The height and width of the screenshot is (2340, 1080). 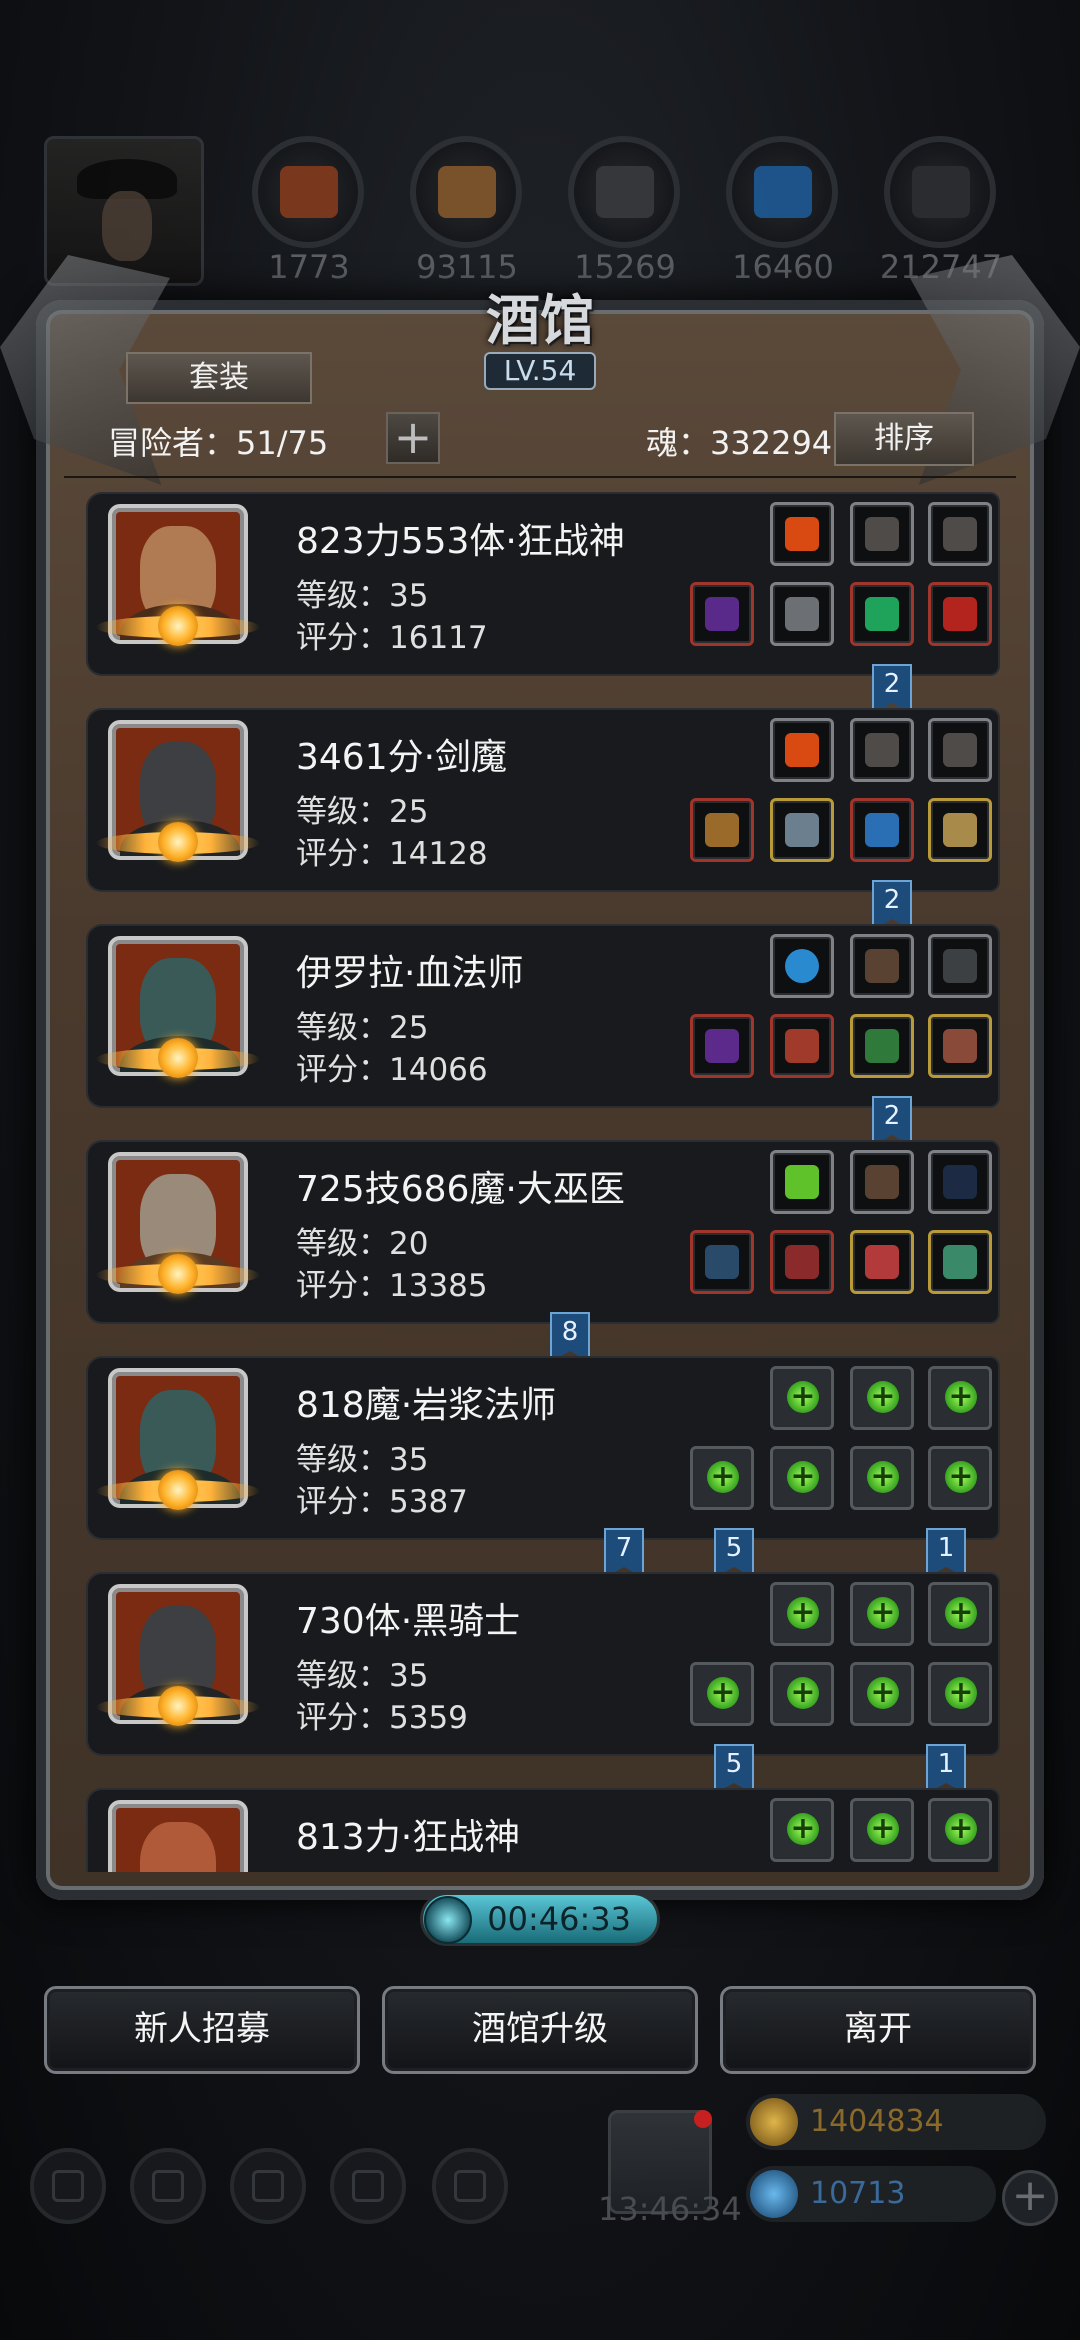 I want to click on wood-resource-icon, so click(x=466, y=192).